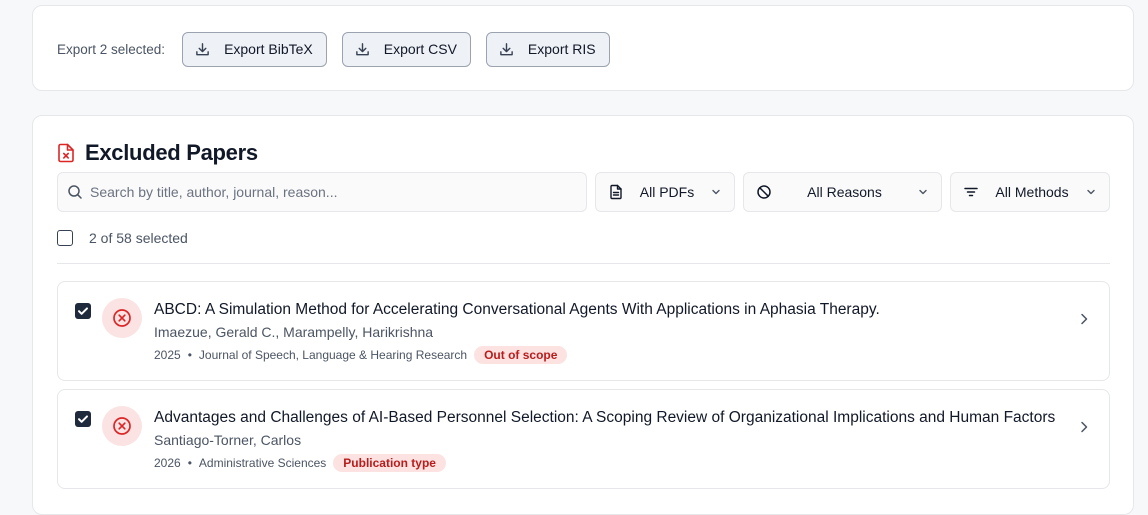 The height and width of the screenshot is (515, 1148). Describe the element at coordinates (268, 49) in the screenshot. I see `export-bibtex-label: Export BibTeX` at that location.